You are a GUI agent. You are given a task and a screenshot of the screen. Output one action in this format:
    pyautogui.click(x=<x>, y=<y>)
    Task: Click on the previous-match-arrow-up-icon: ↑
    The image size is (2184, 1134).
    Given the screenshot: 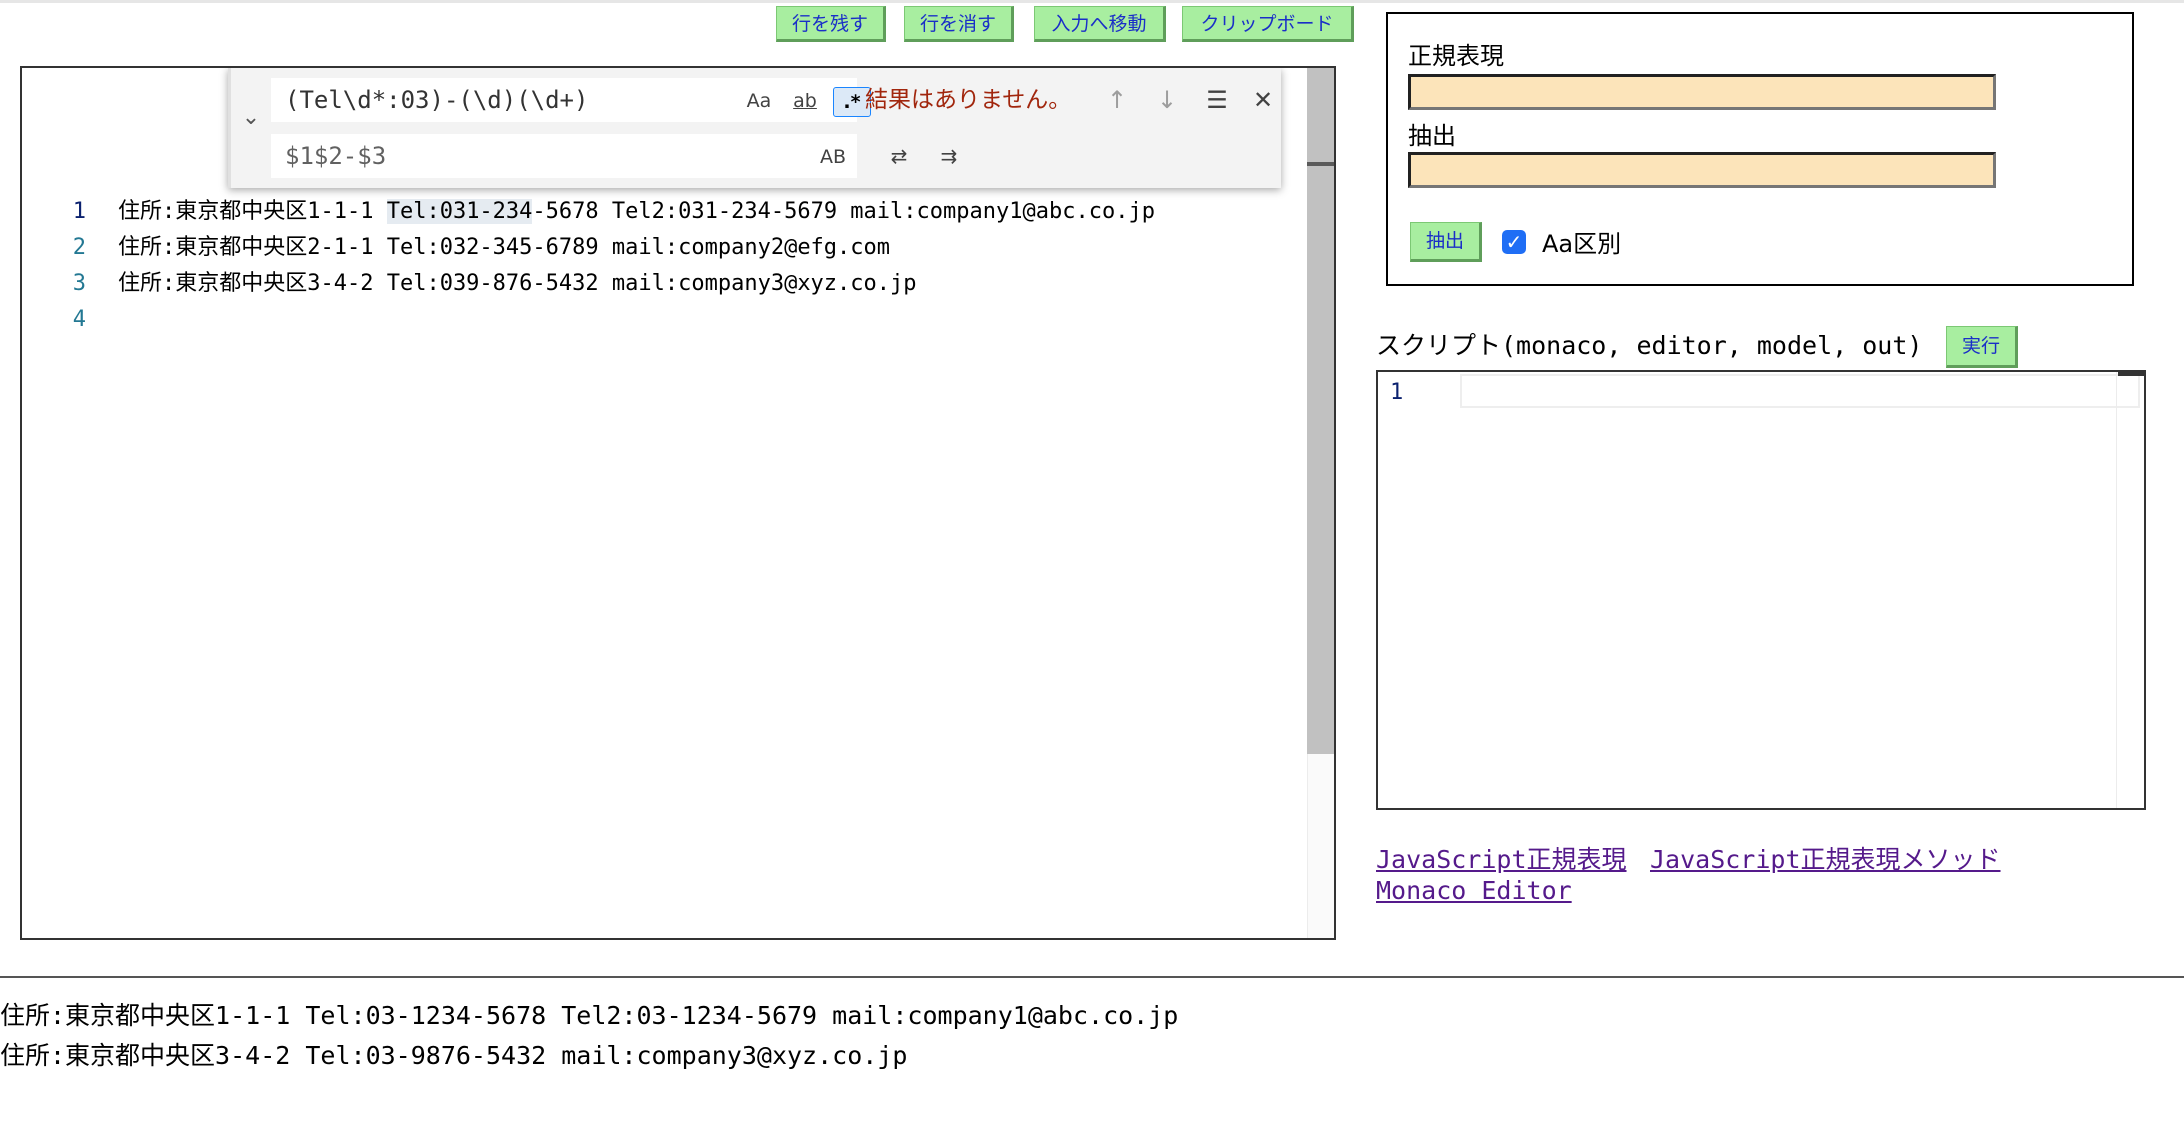 What is the action you would take?
    pyautogui.click(x=1117, y=100)
    